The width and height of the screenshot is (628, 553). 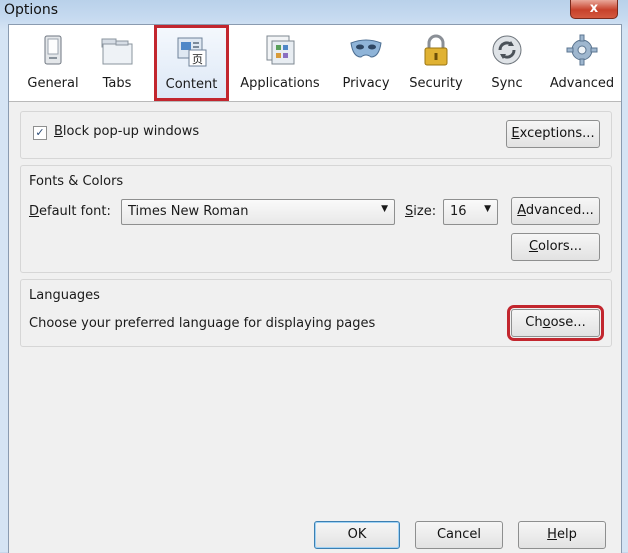 What do you see at coordinates (70, 211) in the screenshot?
I see `default-font-label: Default font:` at bounding box center [70, 211].